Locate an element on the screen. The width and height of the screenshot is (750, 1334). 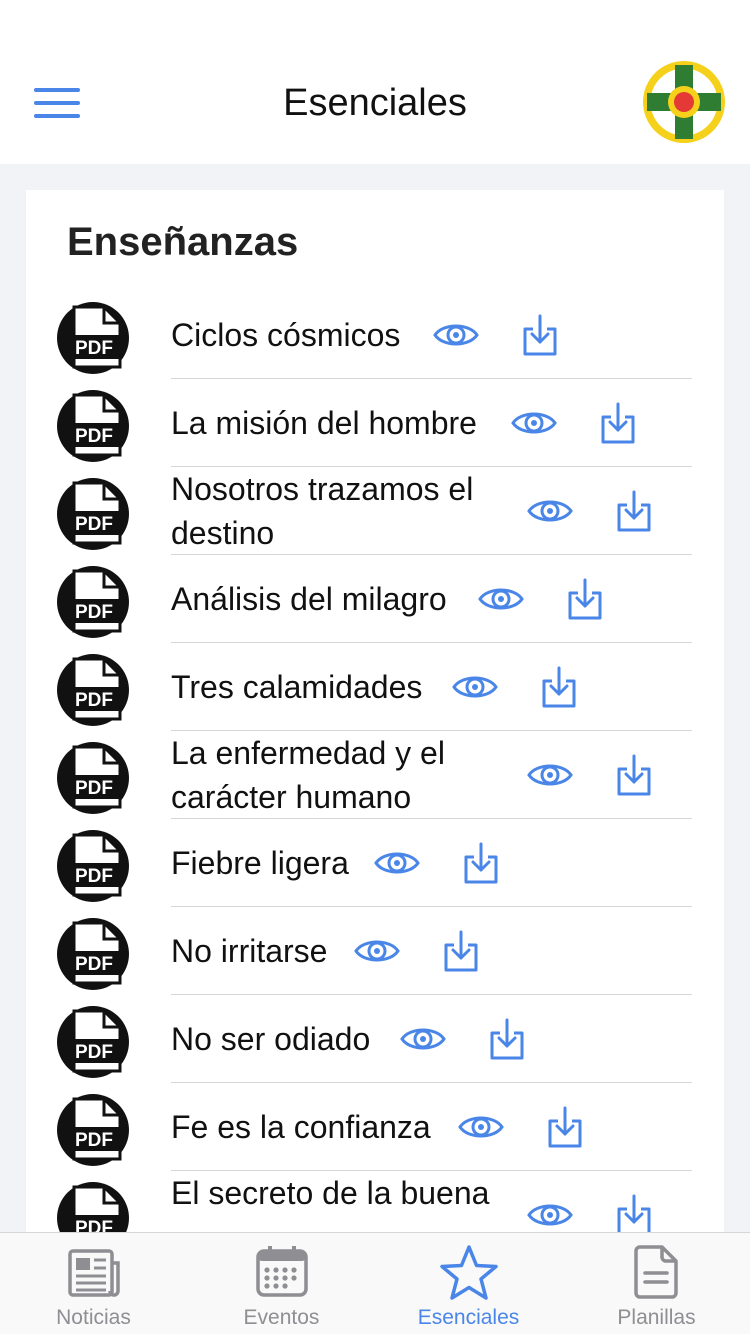
item-title: El secreto de la buena is located at coordinates (330, 1193).